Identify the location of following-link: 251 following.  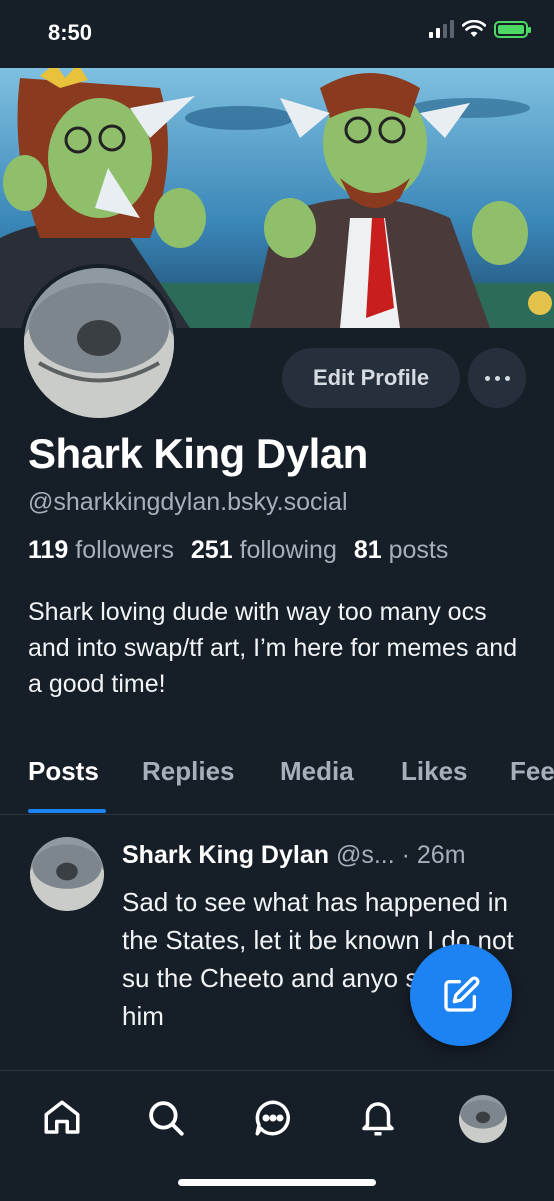
(264, 550).